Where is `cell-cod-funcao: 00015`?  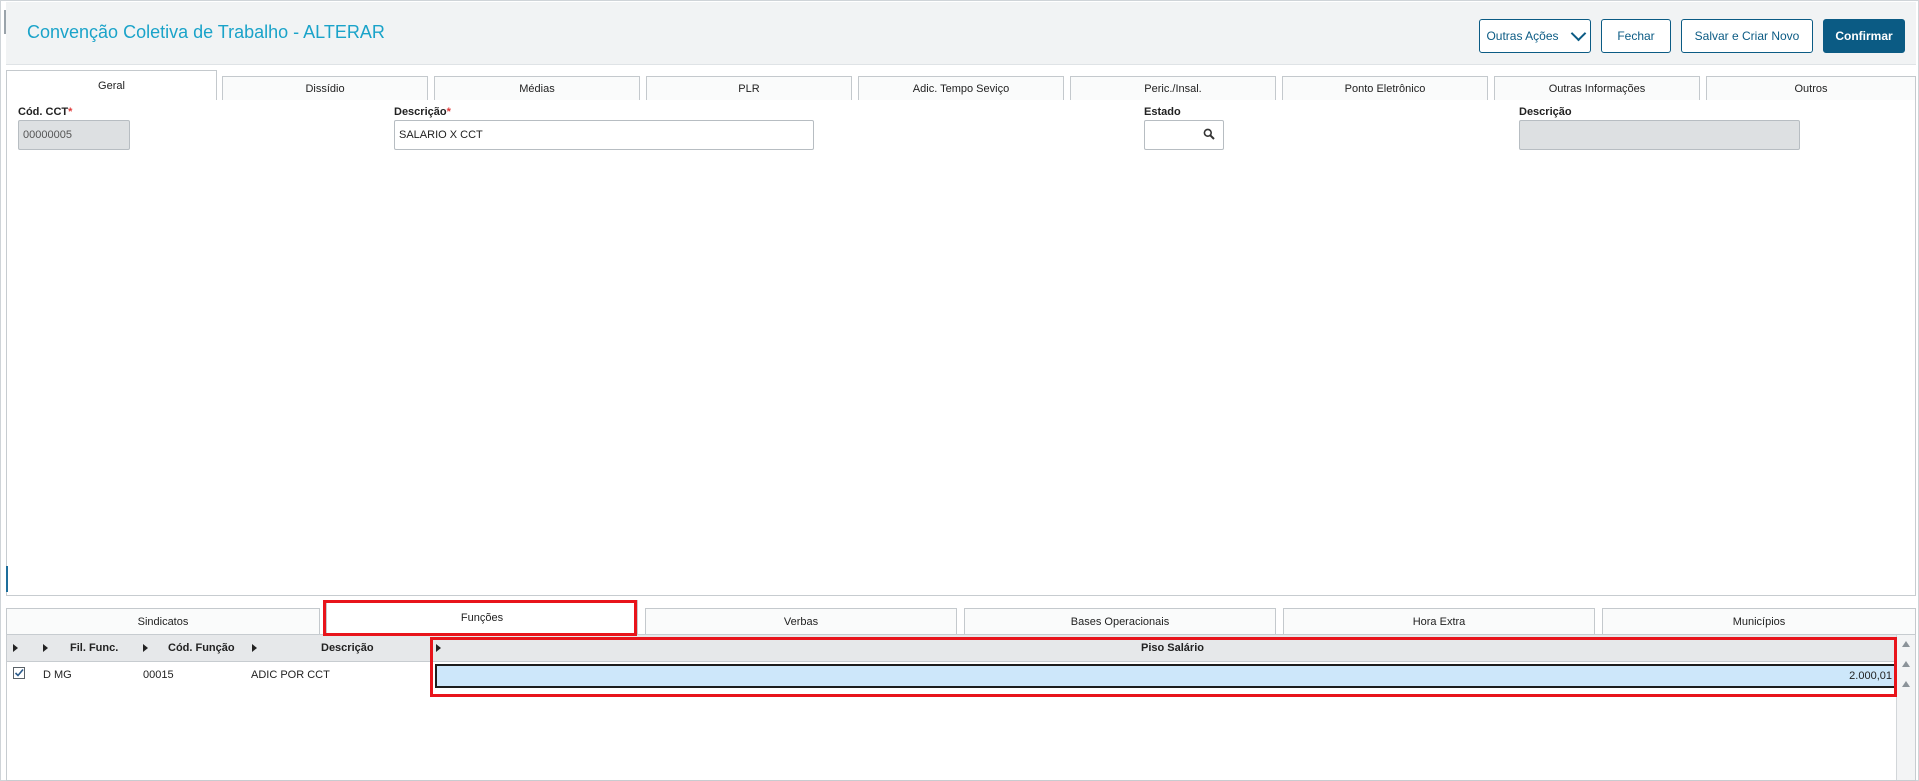 cell-cod-funcao: 00015 is located at coordinates (158, 675).